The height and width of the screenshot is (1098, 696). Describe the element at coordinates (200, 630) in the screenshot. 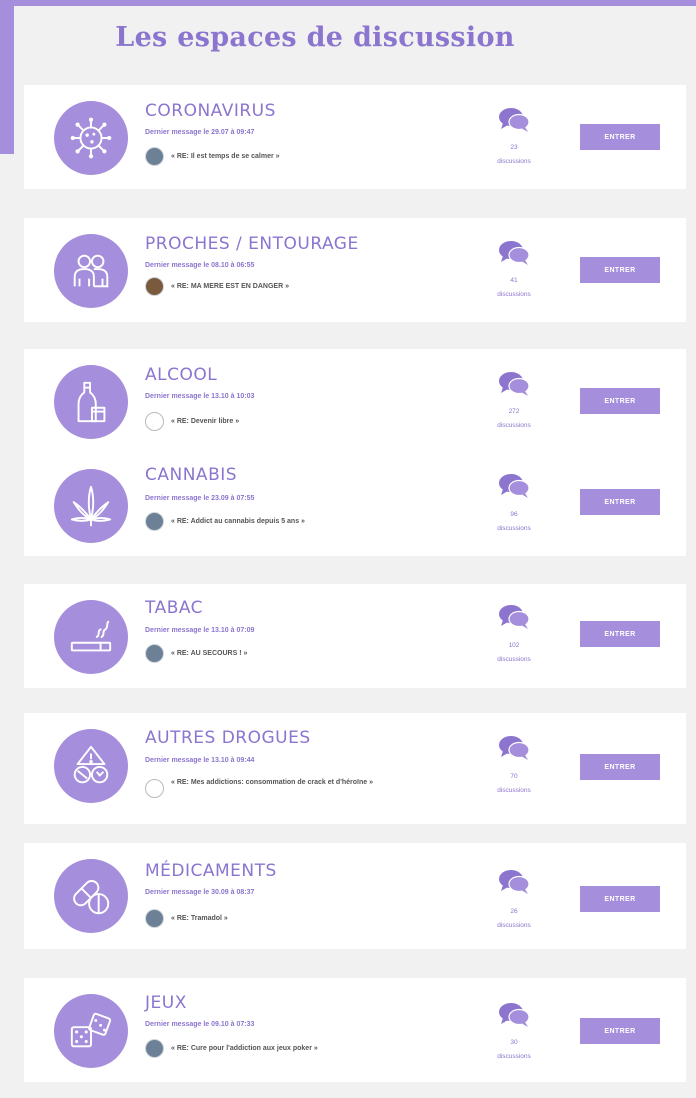

I see `last-message-date: Dernier message le 13.10 à 07:09` at that location.